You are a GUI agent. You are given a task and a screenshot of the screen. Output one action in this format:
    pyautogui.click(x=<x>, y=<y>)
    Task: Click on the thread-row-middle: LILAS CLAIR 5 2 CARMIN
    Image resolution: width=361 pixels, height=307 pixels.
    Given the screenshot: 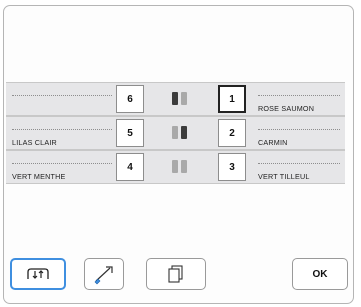 What is the action you would take?
    pyautogui.click(x=175, y=133)
    